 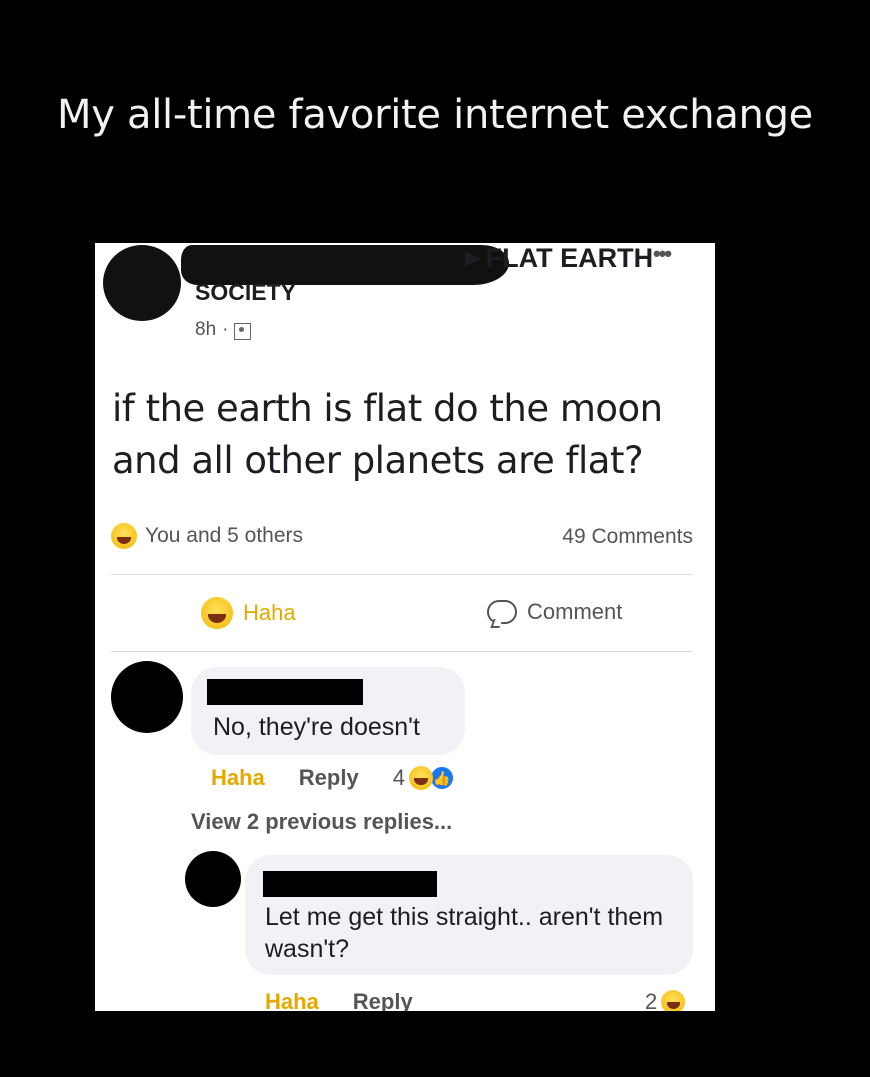 What do you see at coordinates (207, 536) in the screenshot?
I see `reaction-summary: You and 5 others` at bounding box center [207, 536].